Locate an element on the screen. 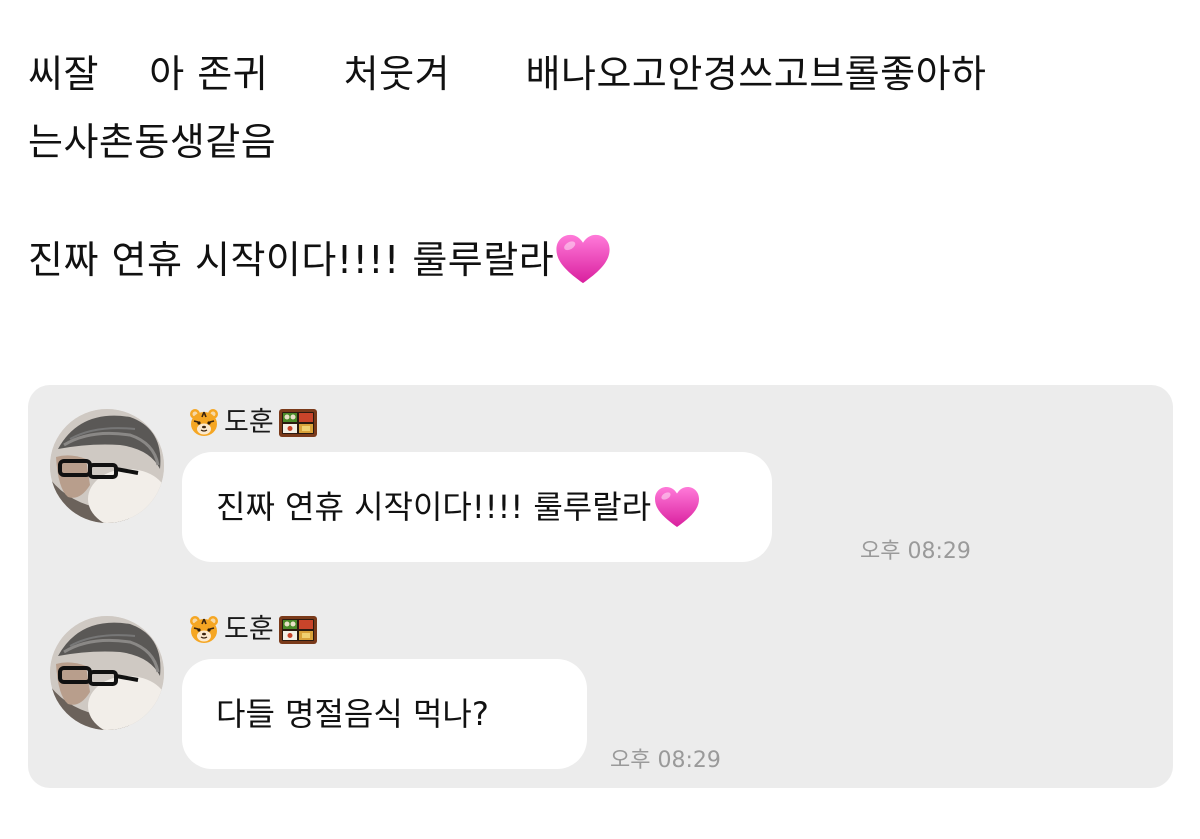 The height and width of the screenshot is (839, 1200). message-bubble: 다들 명절음식 먹나? is located at coordinates (384, 714).